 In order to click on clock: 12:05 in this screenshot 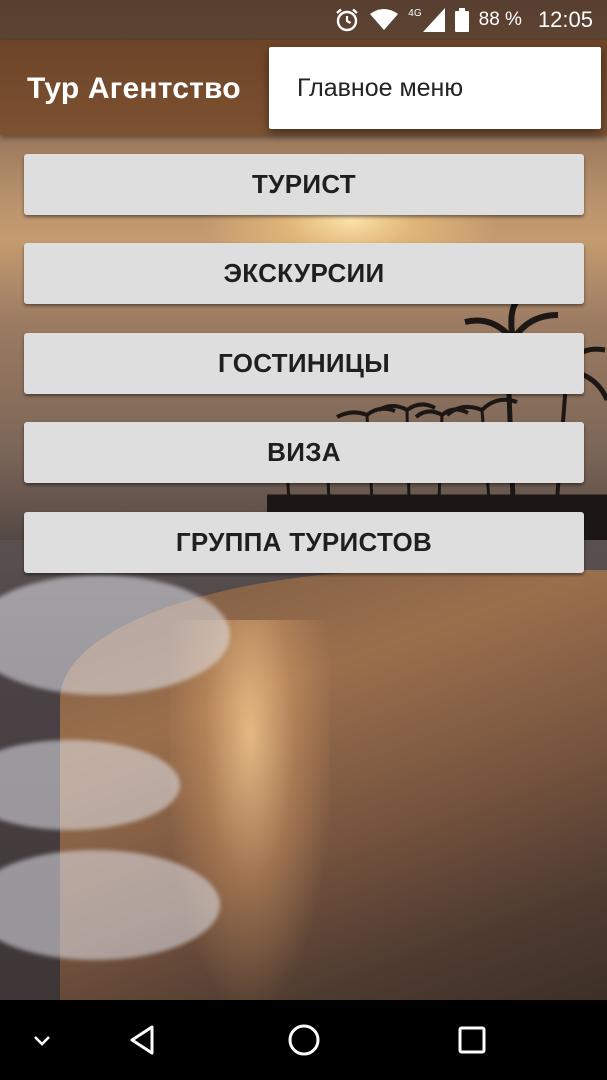, I will do `click(565, 19)`.